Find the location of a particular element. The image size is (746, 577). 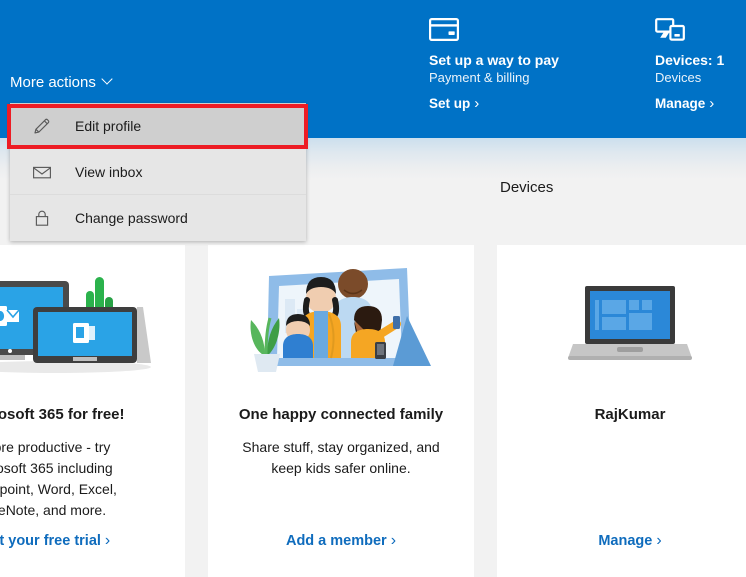

hero-tile-payment-subtitle: Payment & billing is located at coordinates (479, 77).